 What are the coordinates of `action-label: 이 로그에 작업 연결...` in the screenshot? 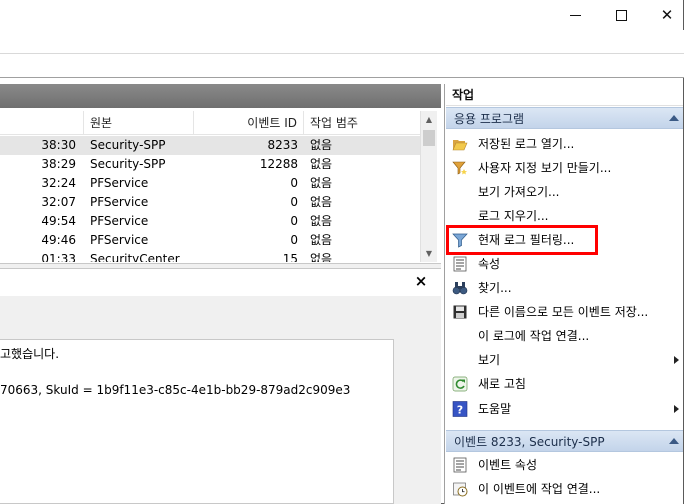 It's located at (534, 336).